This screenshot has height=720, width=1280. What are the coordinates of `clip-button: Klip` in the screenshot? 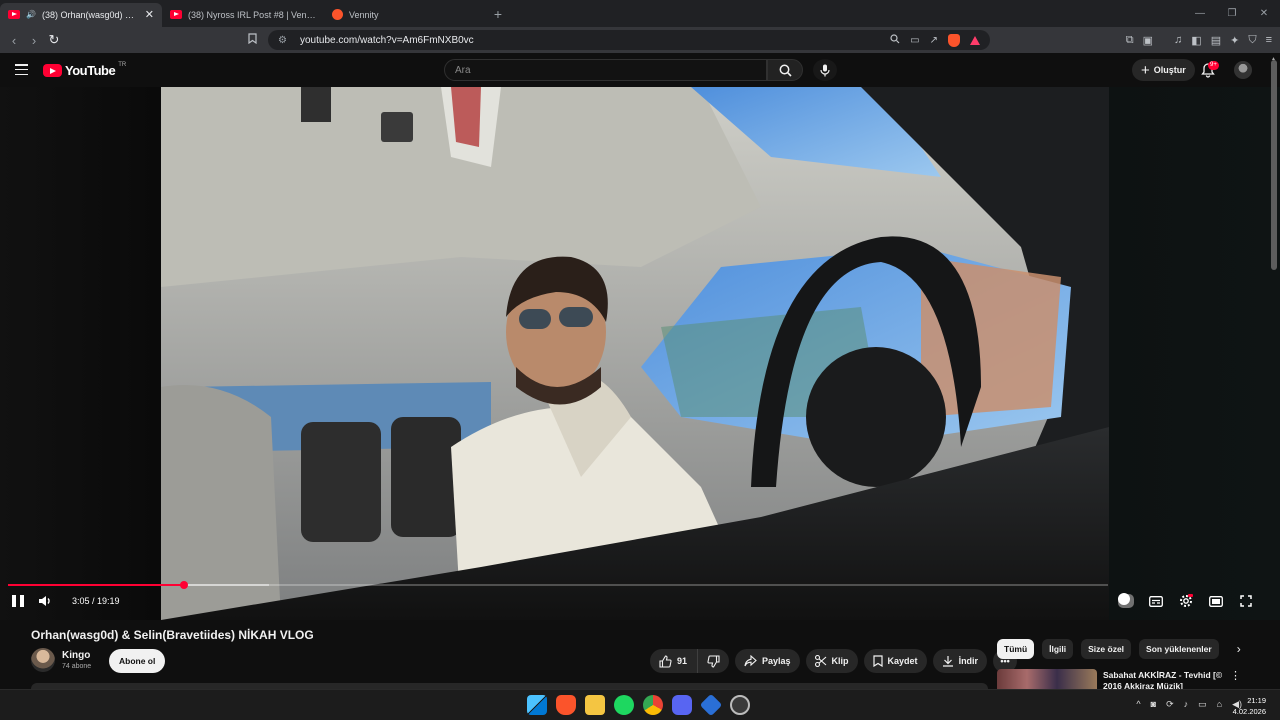 It's located at (831, 661).